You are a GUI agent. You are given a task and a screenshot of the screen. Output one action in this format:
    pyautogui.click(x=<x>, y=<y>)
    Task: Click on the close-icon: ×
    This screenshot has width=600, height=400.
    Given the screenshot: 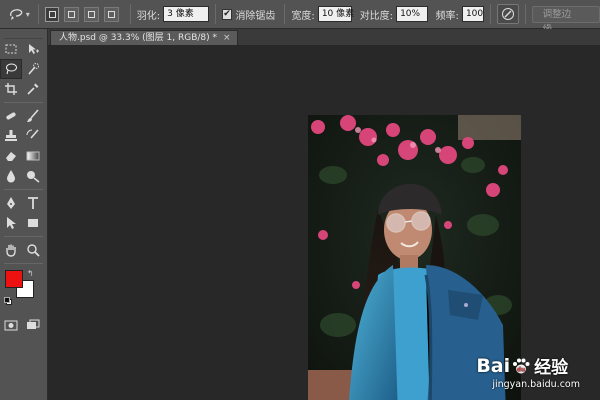 What is the action you would take?
    pyautogui.click(x=227, y=38)
    